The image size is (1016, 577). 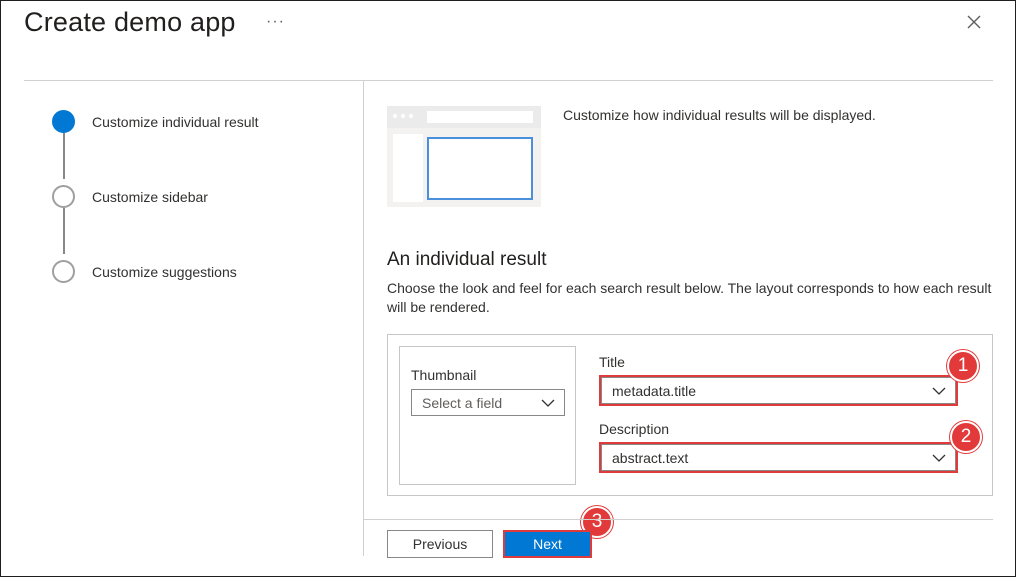 What do you see at coordinates (778, 390) in the screenshot?
I see `title-select: metadata.title` at bounding box center [778, 390].